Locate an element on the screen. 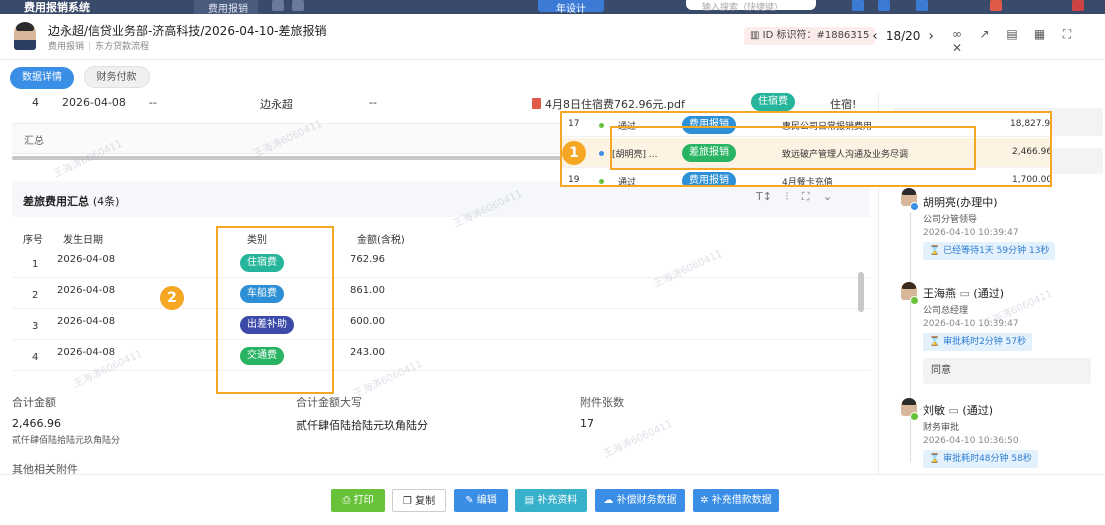 The width and height of the screenshot is (1105, 525). finance-data-button: ☁ 补偿财务数据 is located at coordinates (640, 500).